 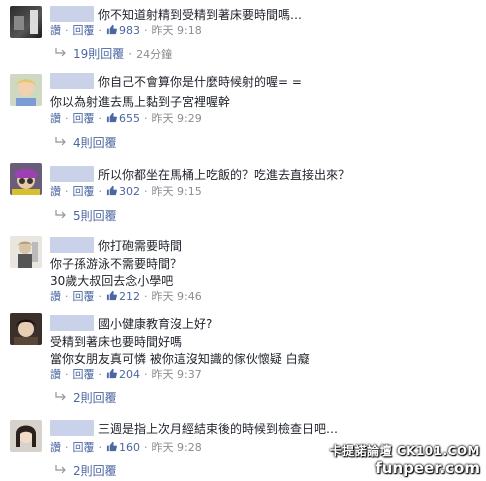 I want to click on like-count: 212, so click(x=129, y=296).